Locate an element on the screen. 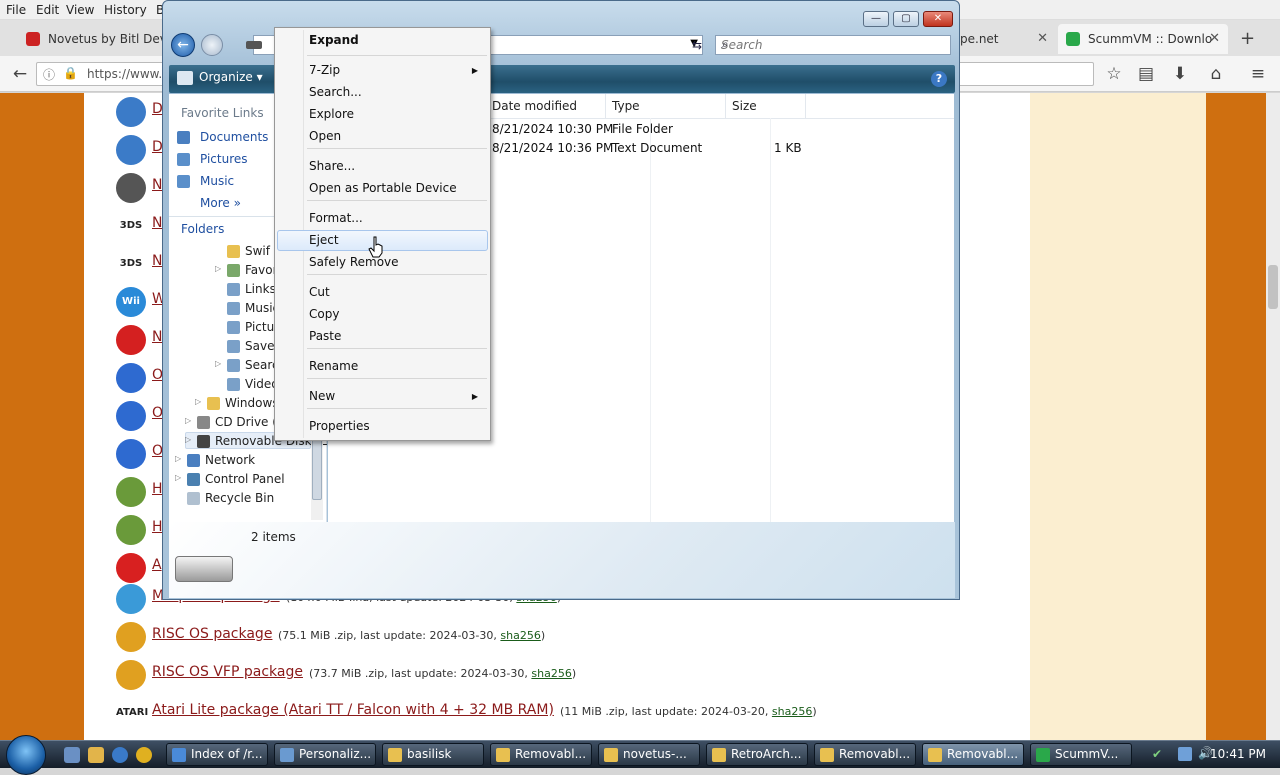  info-icon: ⓘ is located at coordinates (49, 74).